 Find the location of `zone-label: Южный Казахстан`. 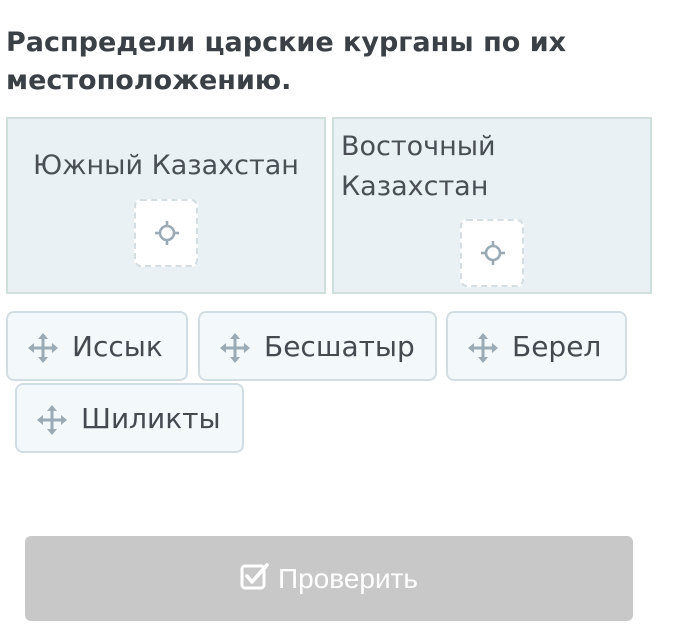

zone-label: Южный Казахстан is located at coordinates (166, 165).